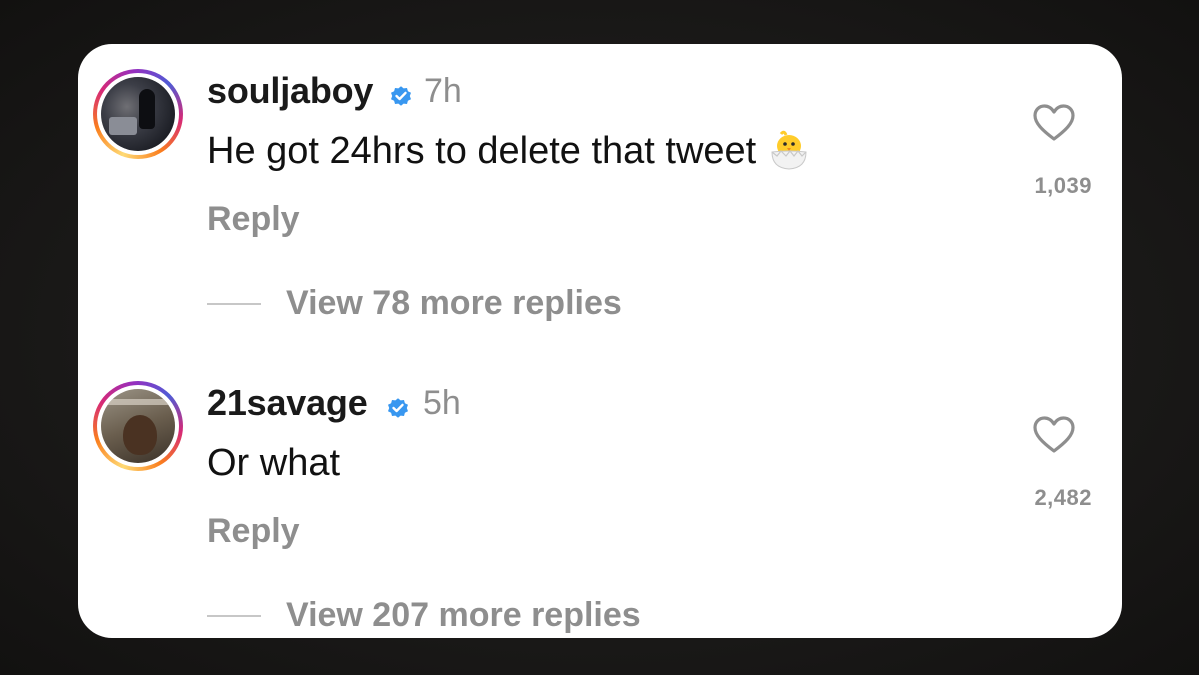  Describe the element at coordinates (463, 615) in the screenshot. I see `view-replies-label: View 207 more replies` at that location.